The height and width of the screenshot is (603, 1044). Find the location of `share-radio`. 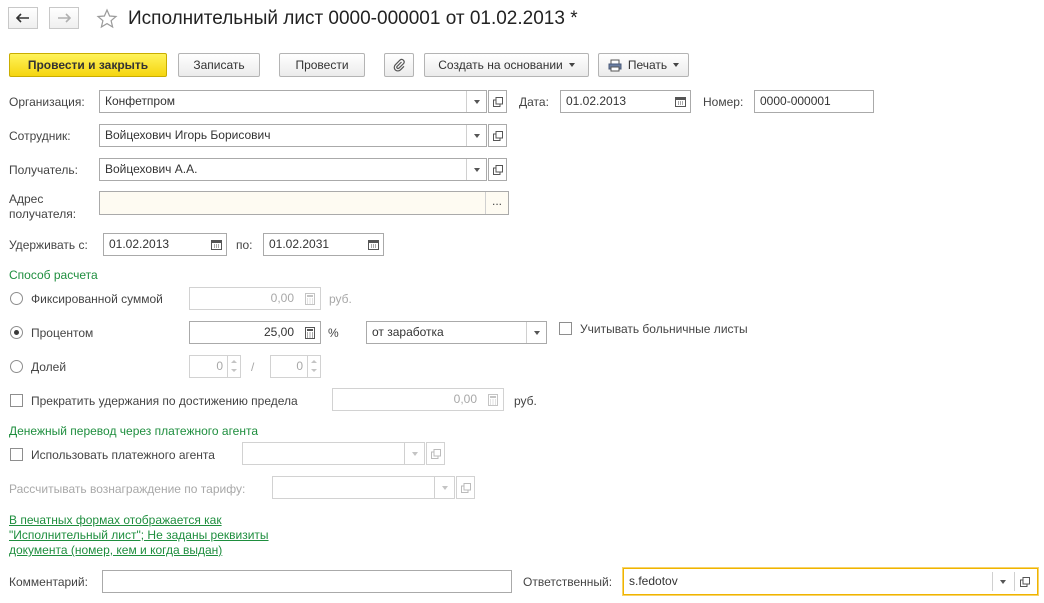

share-radio is located at coordinates (16, 366).